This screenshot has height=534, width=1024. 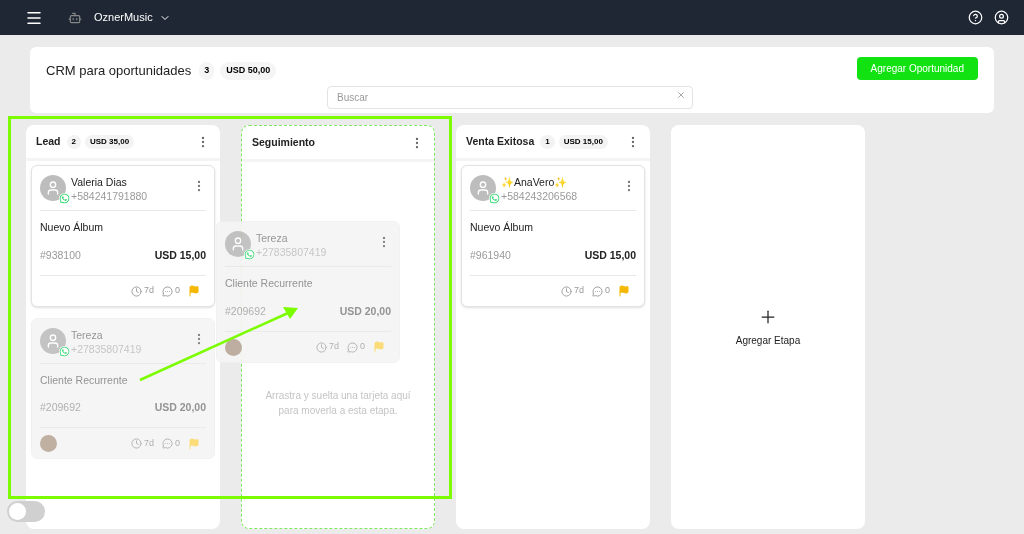 I want to click on contact-phone: +584243206568, so click(x=539, y=196).